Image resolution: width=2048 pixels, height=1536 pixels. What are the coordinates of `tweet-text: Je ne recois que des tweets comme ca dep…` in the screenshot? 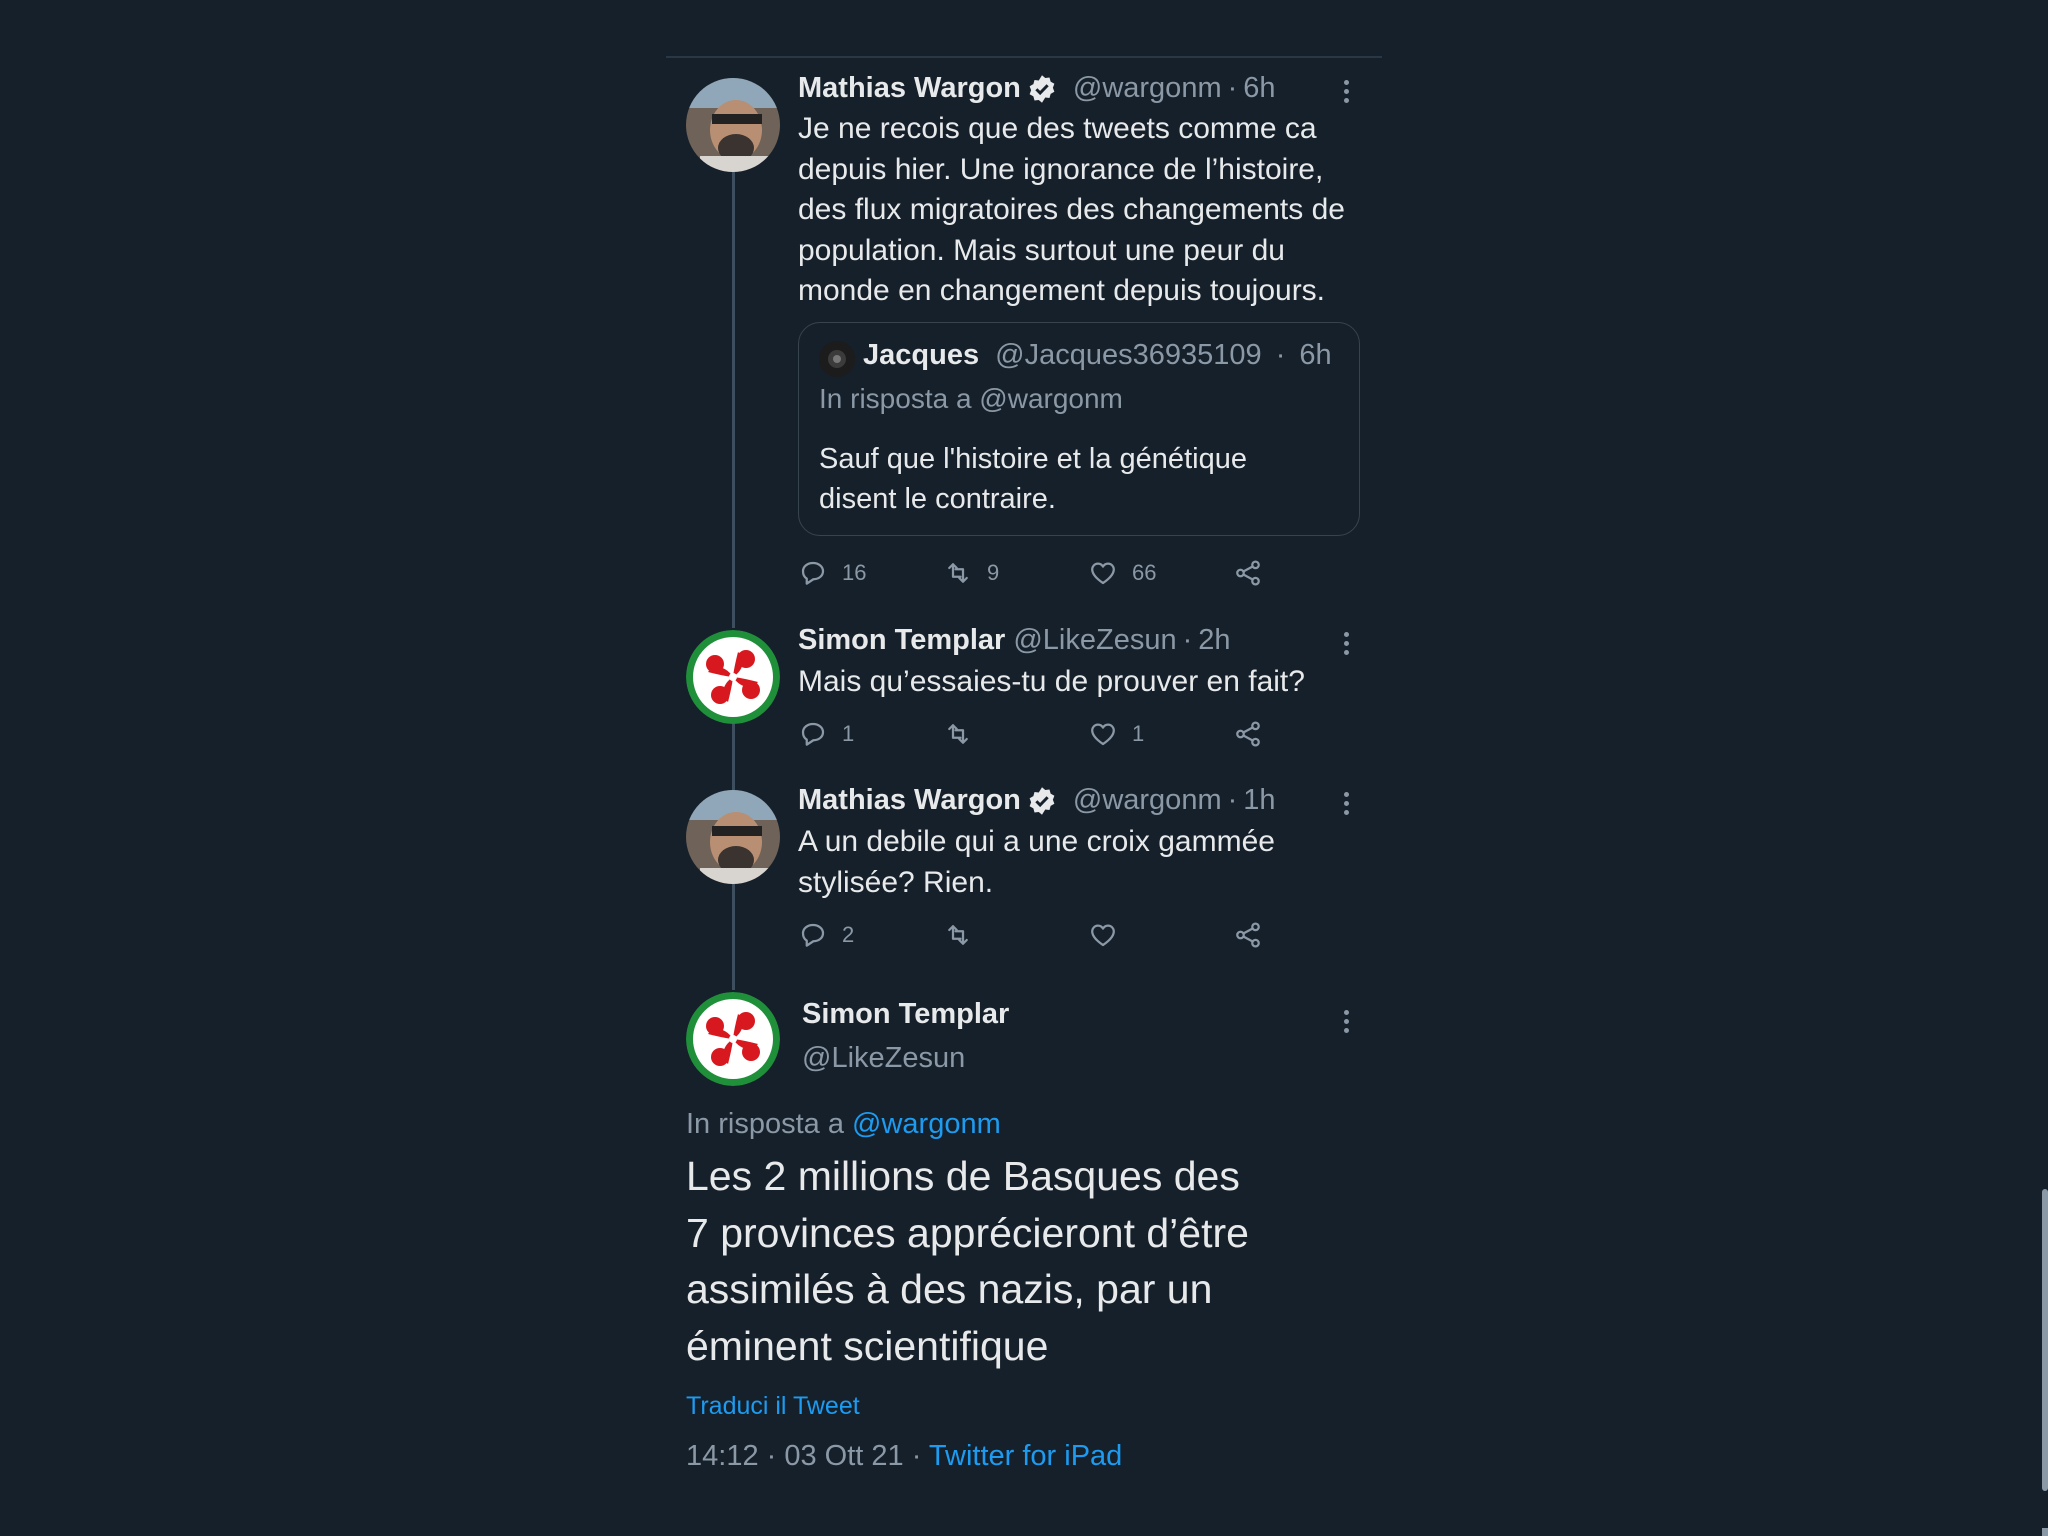 It's located at (1083, 210).